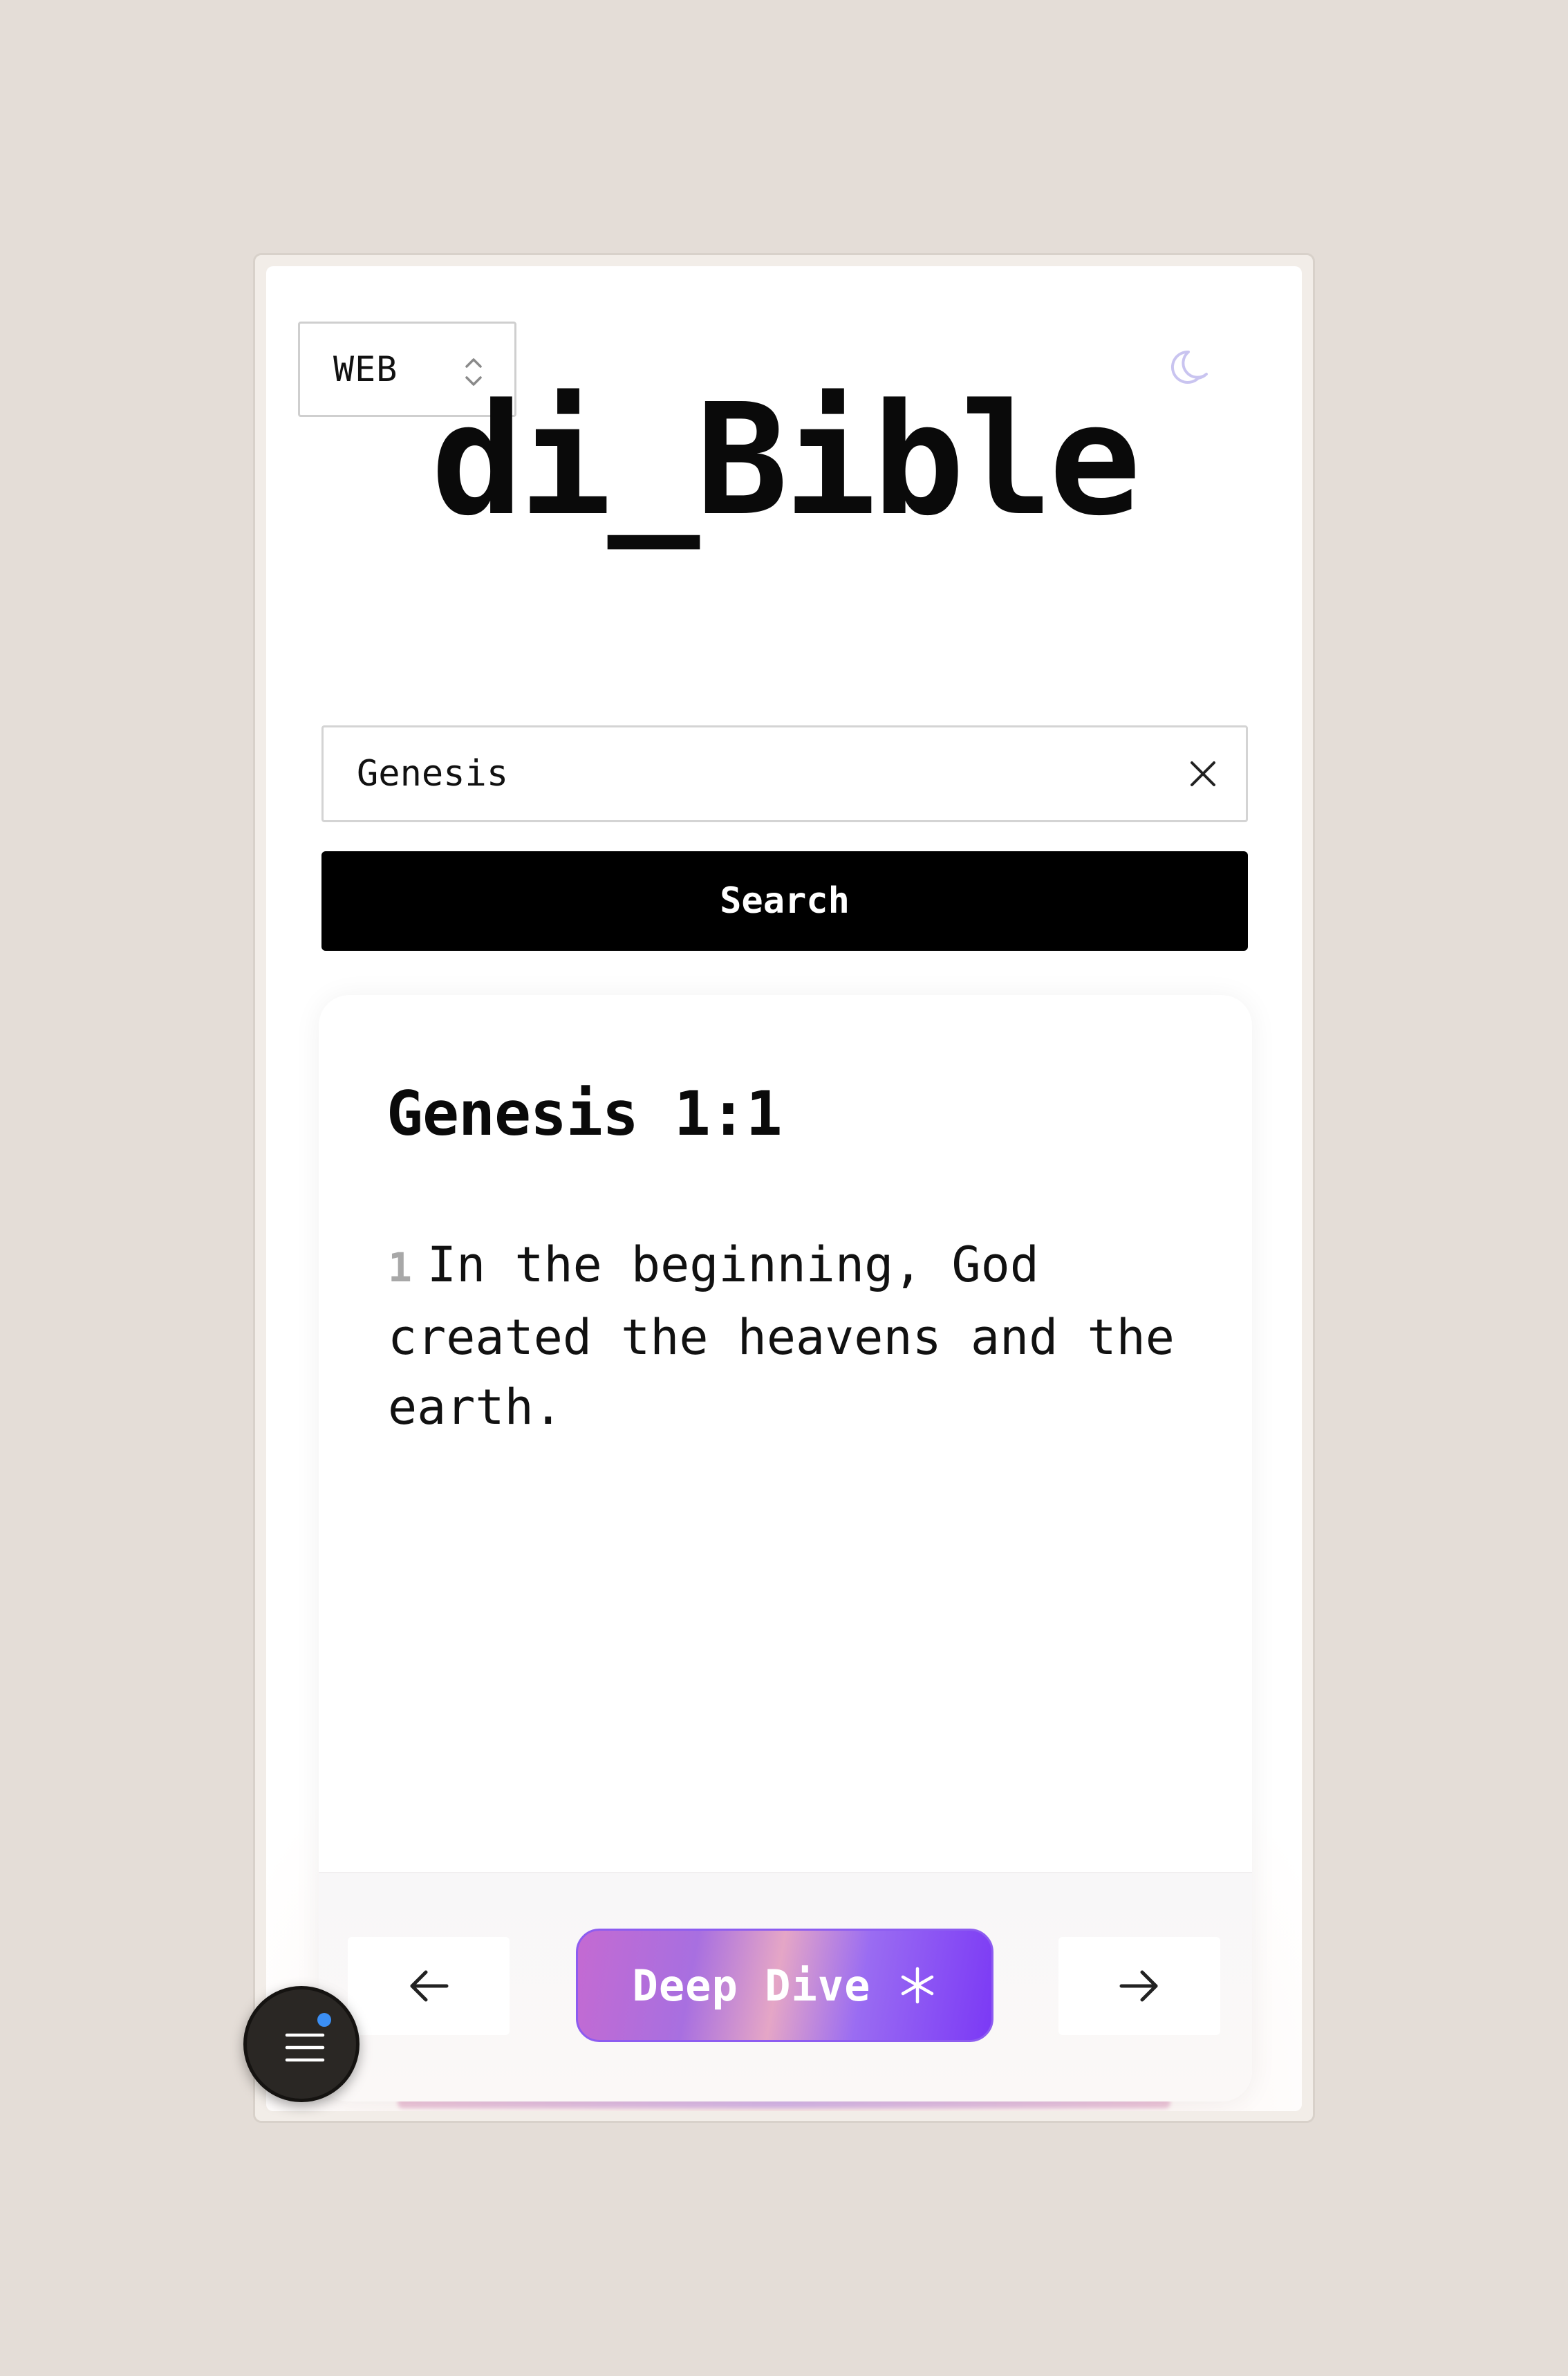 The width and height of the screenshot is (1568, 2376). I want to click on deep-dive-label: Deep Dive, so click(751, 1985).